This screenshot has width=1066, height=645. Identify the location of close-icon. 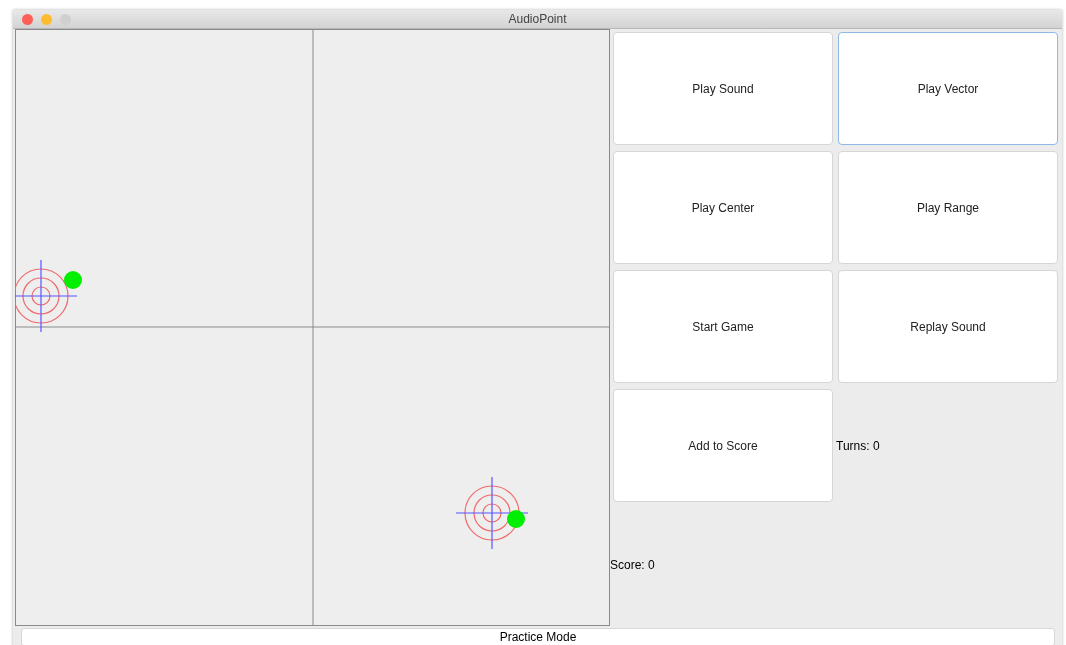
(27, 19).